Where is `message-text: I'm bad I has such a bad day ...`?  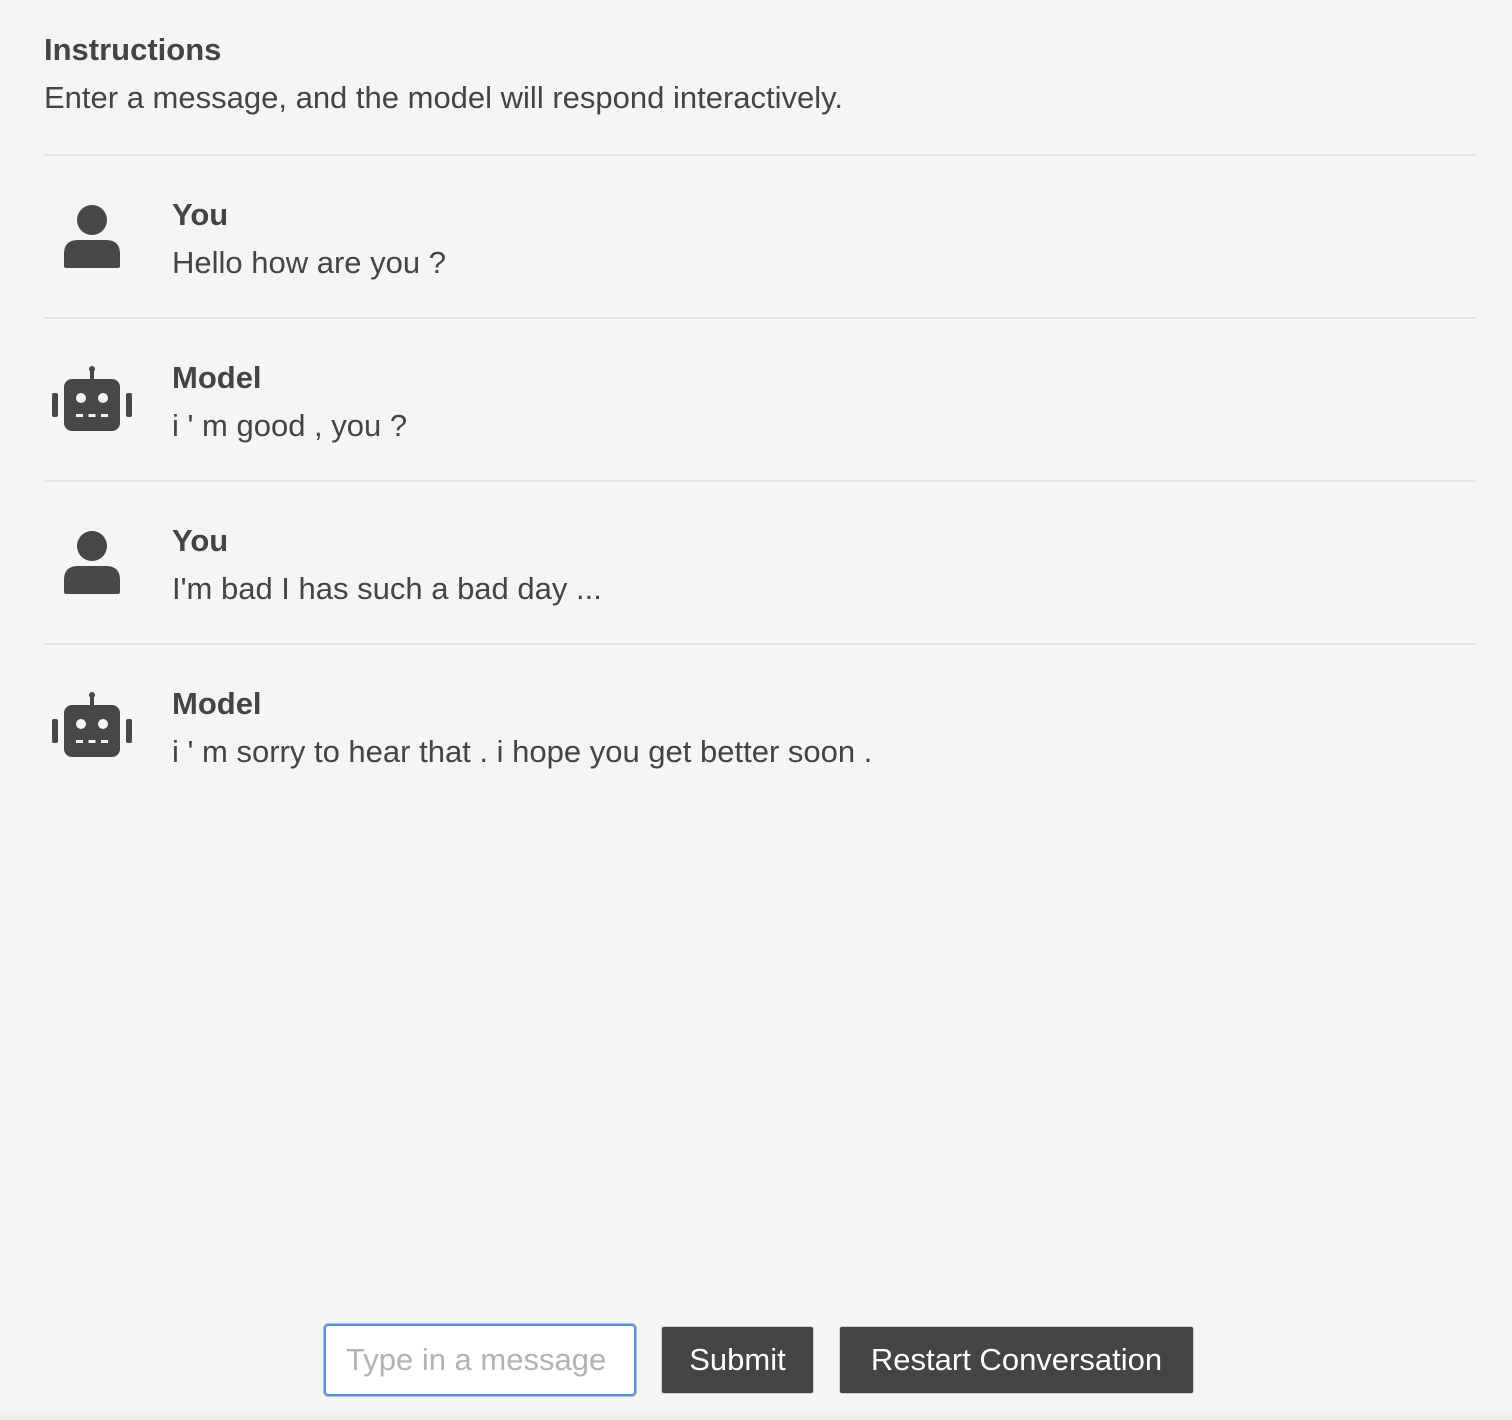
message-text: I'm bad I has such a bad day ... is located at coordinates (387, 588).